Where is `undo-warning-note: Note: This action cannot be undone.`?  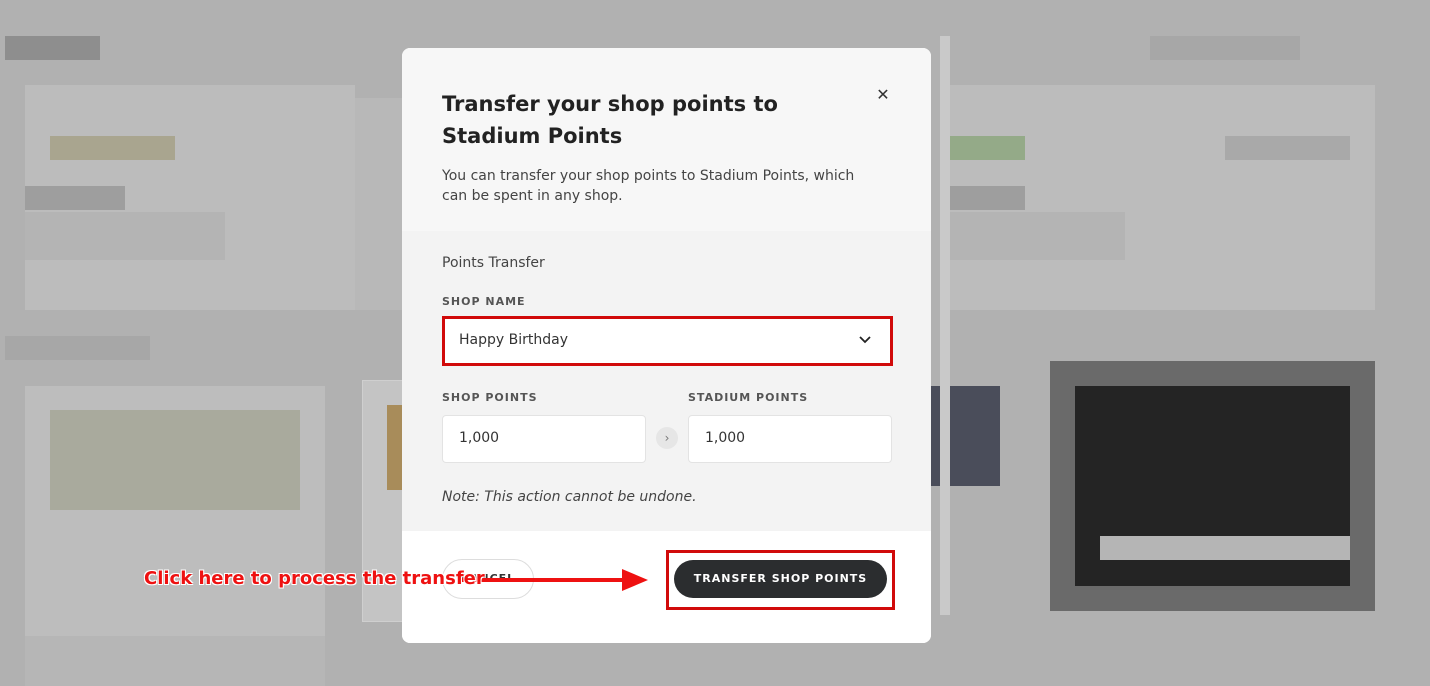
undo-warning-note: Note: This action cannot be undone. is located at coordinates (569, 497).